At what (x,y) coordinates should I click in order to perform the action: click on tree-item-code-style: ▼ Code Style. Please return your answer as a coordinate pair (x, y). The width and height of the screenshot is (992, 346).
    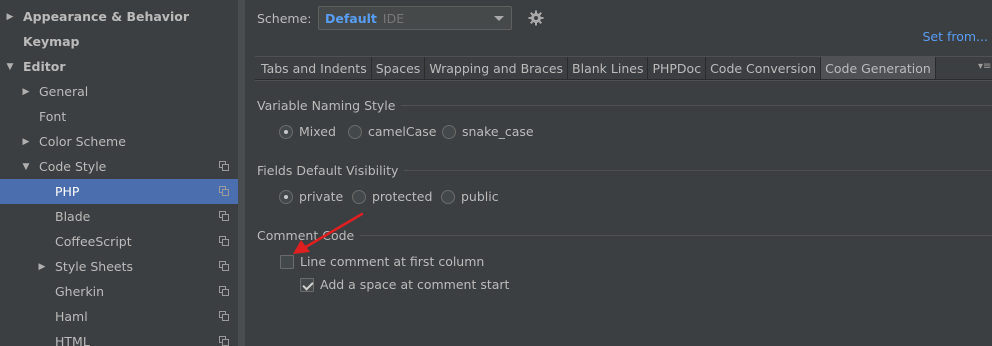
    Looking at the image, I should click on (119, 166).